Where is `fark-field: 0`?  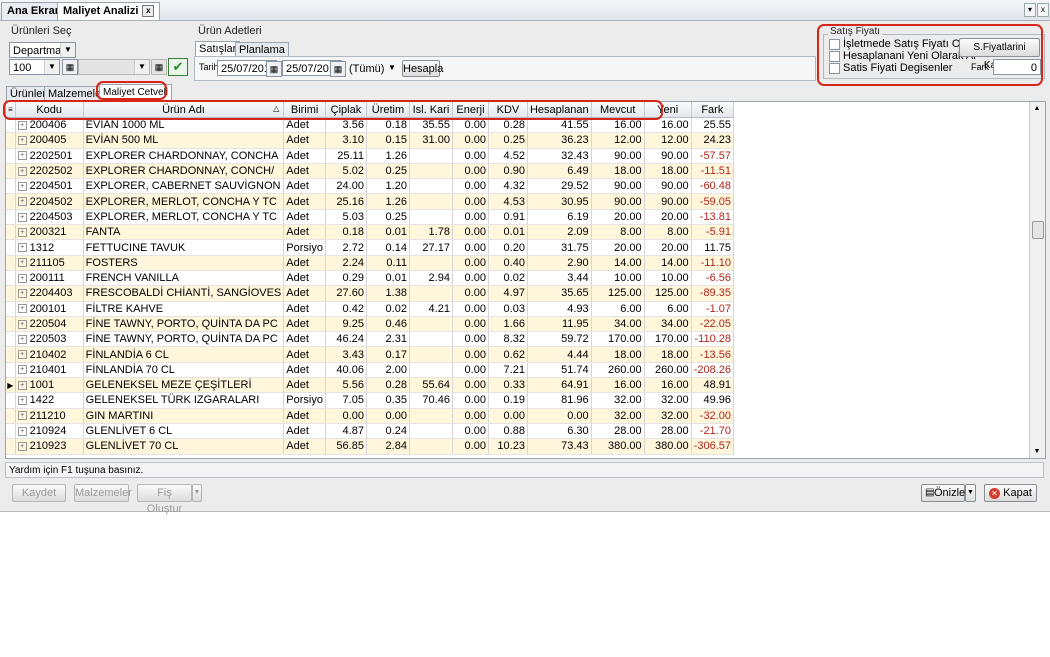 fark-field: 0 is located at coordinates (1017, 67).